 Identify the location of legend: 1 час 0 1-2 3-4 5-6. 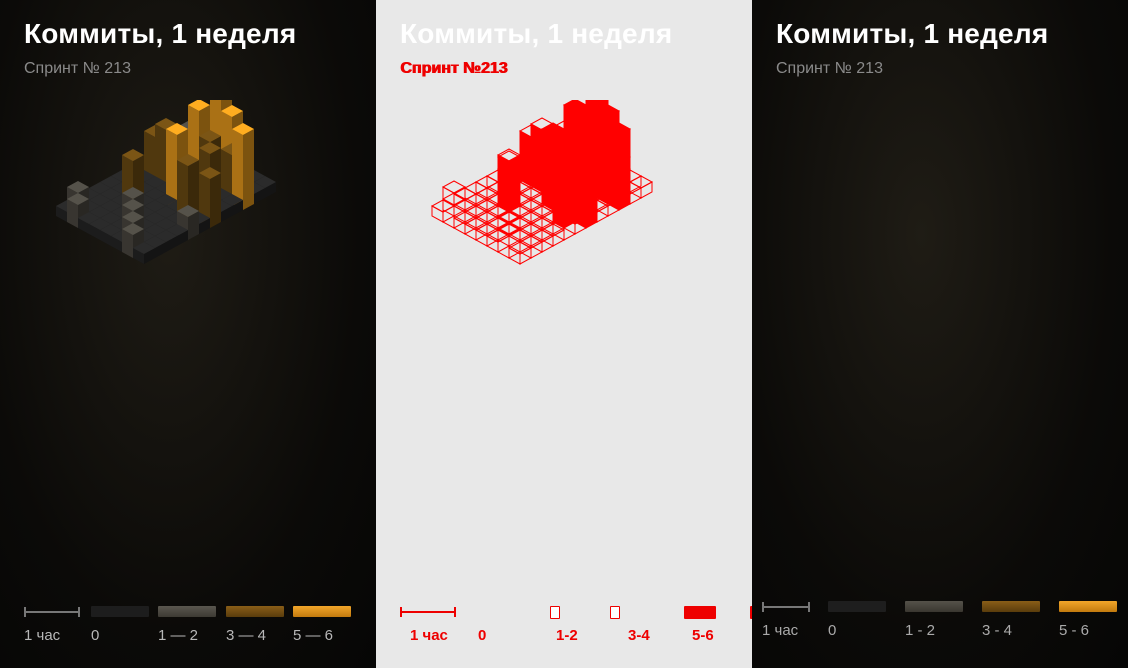
(576, 625).